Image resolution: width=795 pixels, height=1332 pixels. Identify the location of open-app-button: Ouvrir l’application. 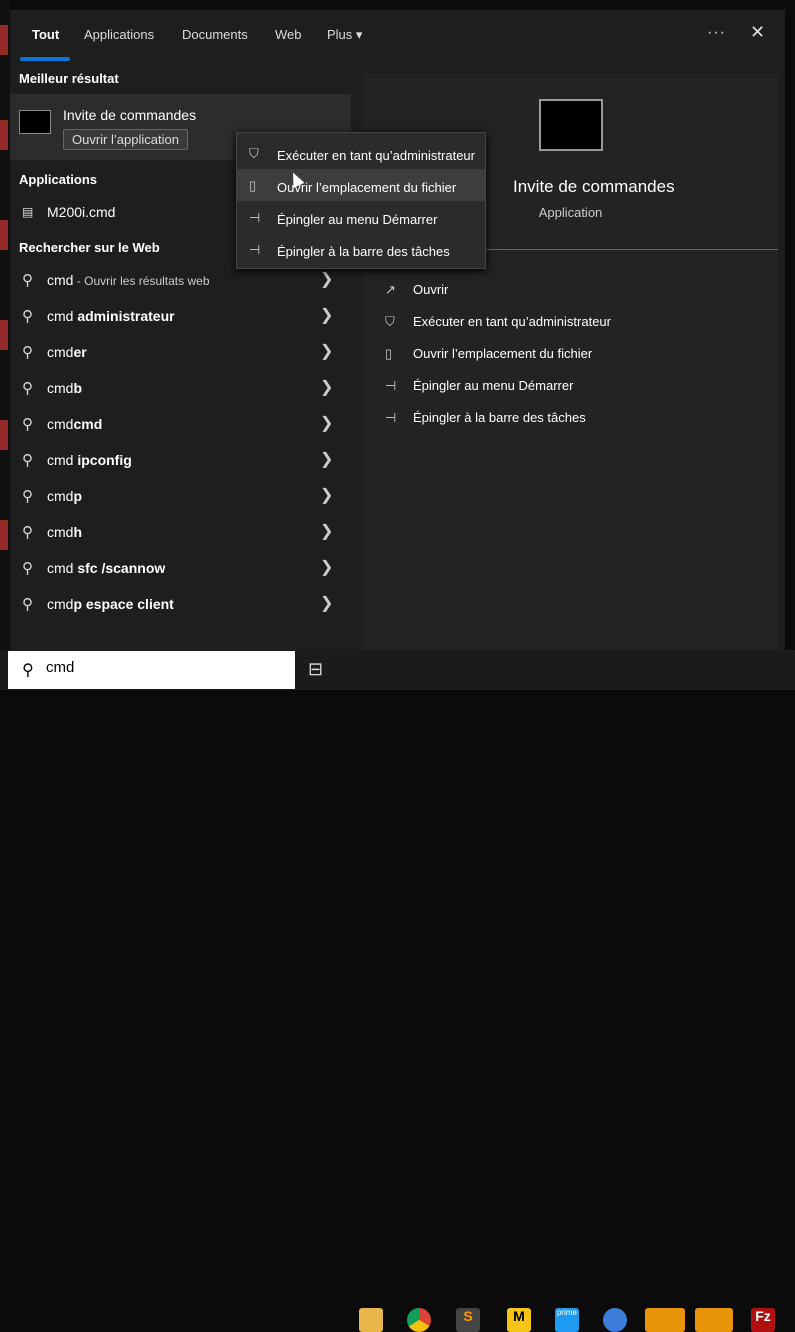
(125, 139).